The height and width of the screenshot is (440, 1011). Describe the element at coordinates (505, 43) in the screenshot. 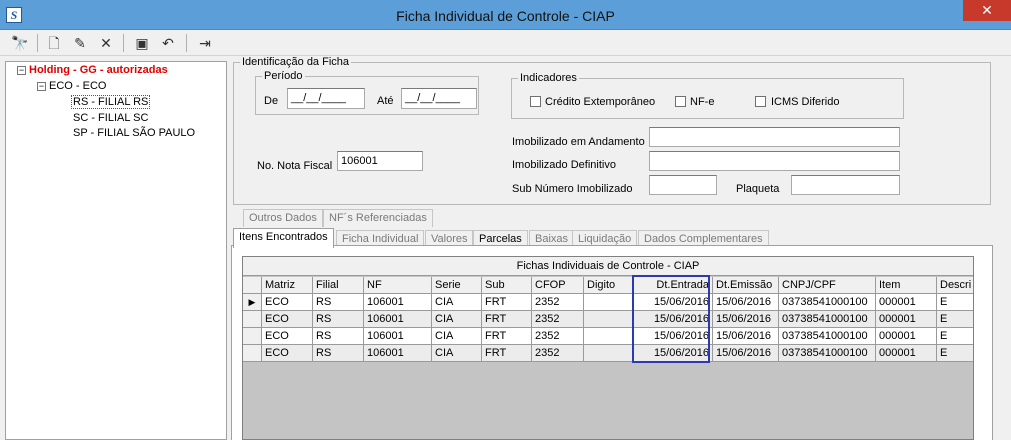

I see `toolbar: 🔭 🗋 ✎ ✕ ▣ ↶ ⇥` at that location.